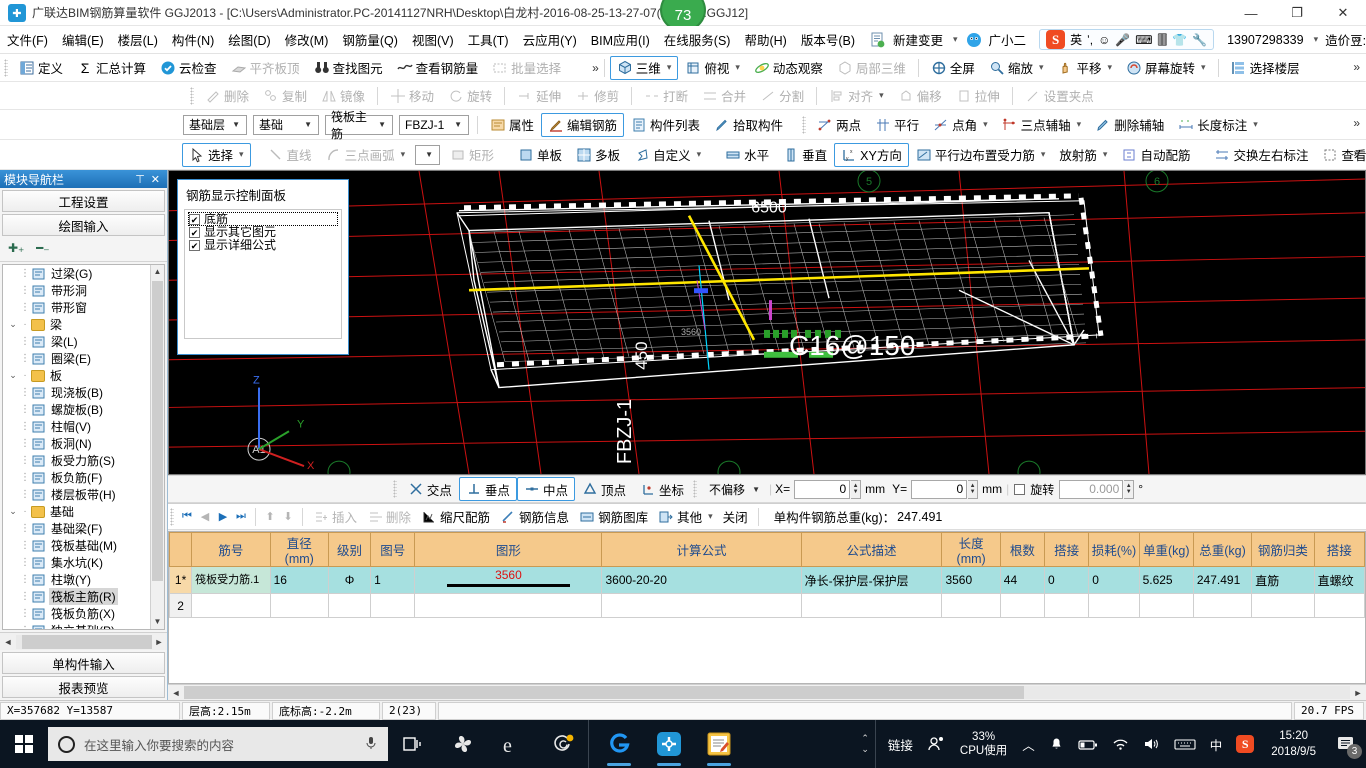  What do you see at coordinates (724, 96) in the screenshot?
I see `merge-button: 合并` at bounding box center [724, 96].